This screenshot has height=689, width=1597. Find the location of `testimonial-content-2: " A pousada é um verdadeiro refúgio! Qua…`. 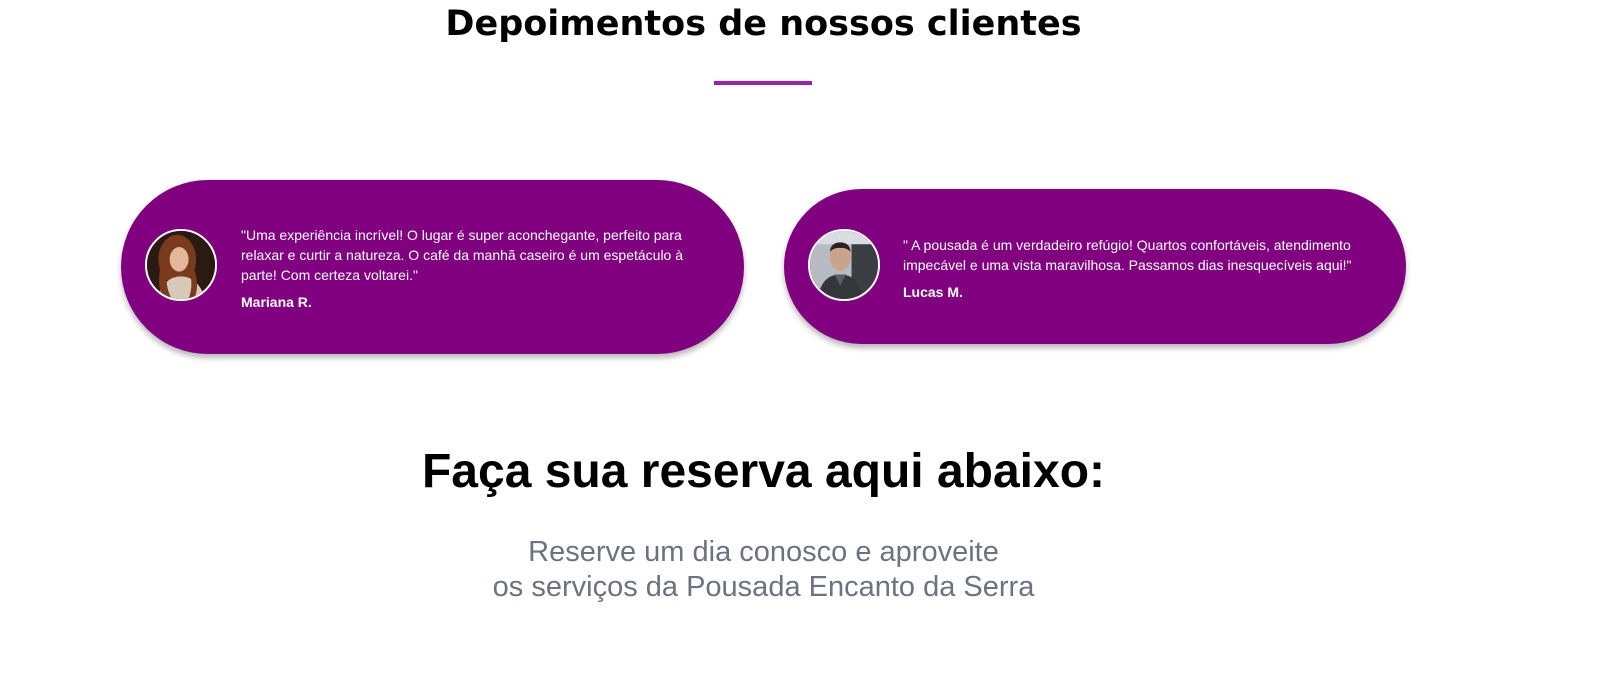

testimonial-content-2: " A pousada é um verdadeiro refúgio! Qua… is located at coordinates (1130, 268).